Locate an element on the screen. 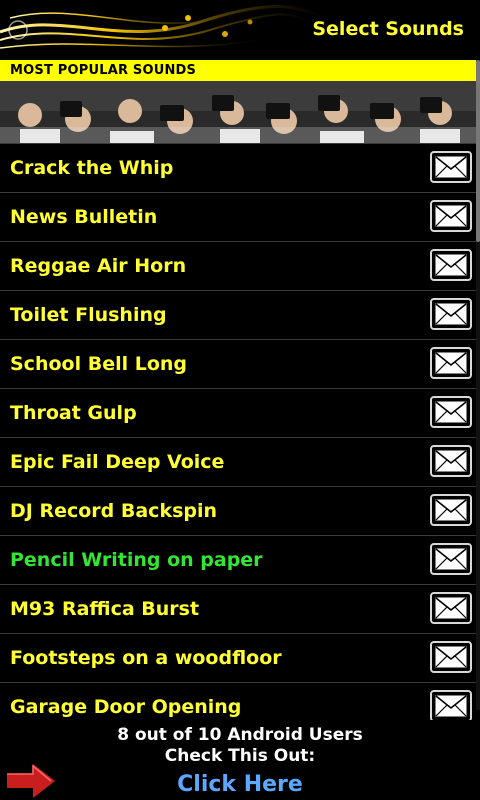  photographers-image is located at coordinates (238, 112).